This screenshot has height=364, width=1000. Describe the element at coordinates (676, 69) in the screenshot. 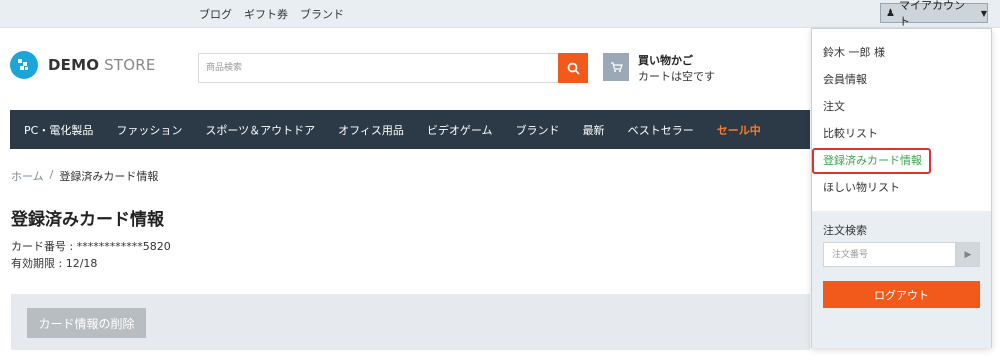

I see `cart-text: 買い物かご カートは空です` at that location.